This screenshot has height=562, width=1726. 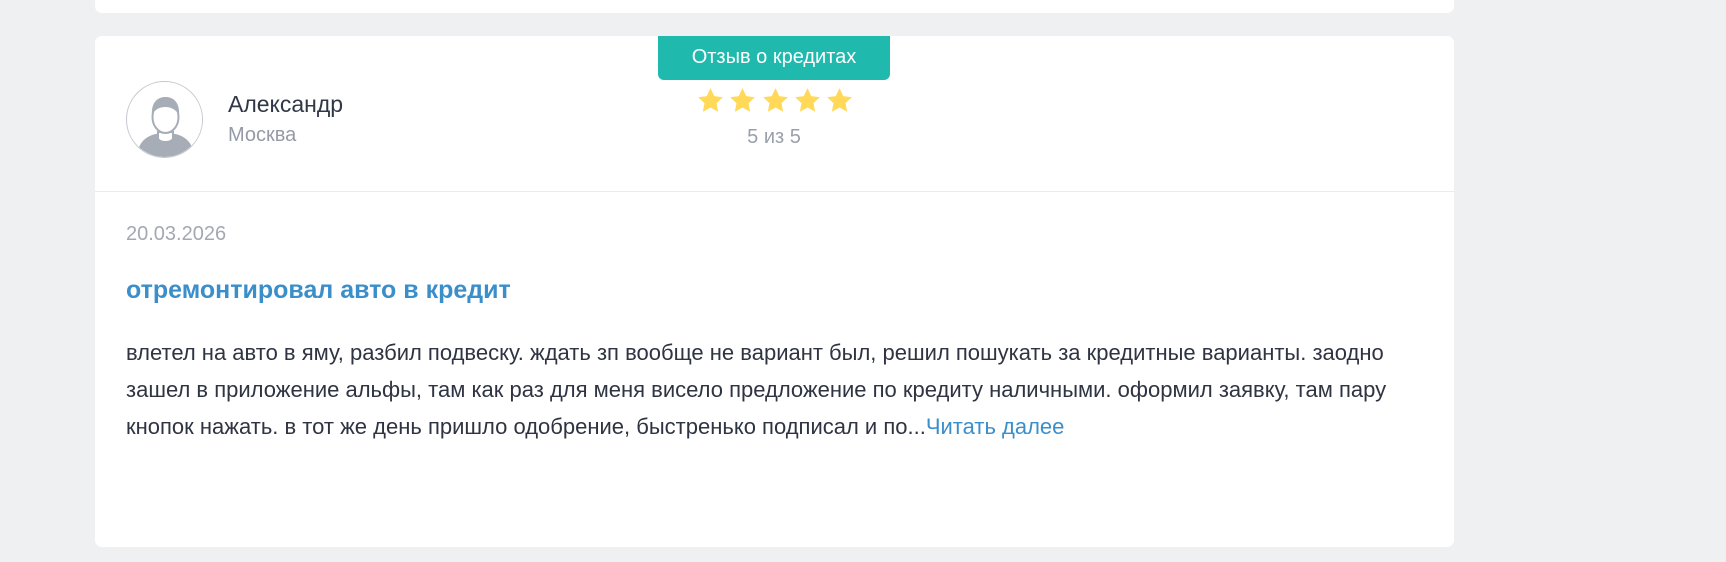 What do you see at coordinates (774, 6) in the screenshot?
I see `previous-review-card` at bounding box center [774, 6].